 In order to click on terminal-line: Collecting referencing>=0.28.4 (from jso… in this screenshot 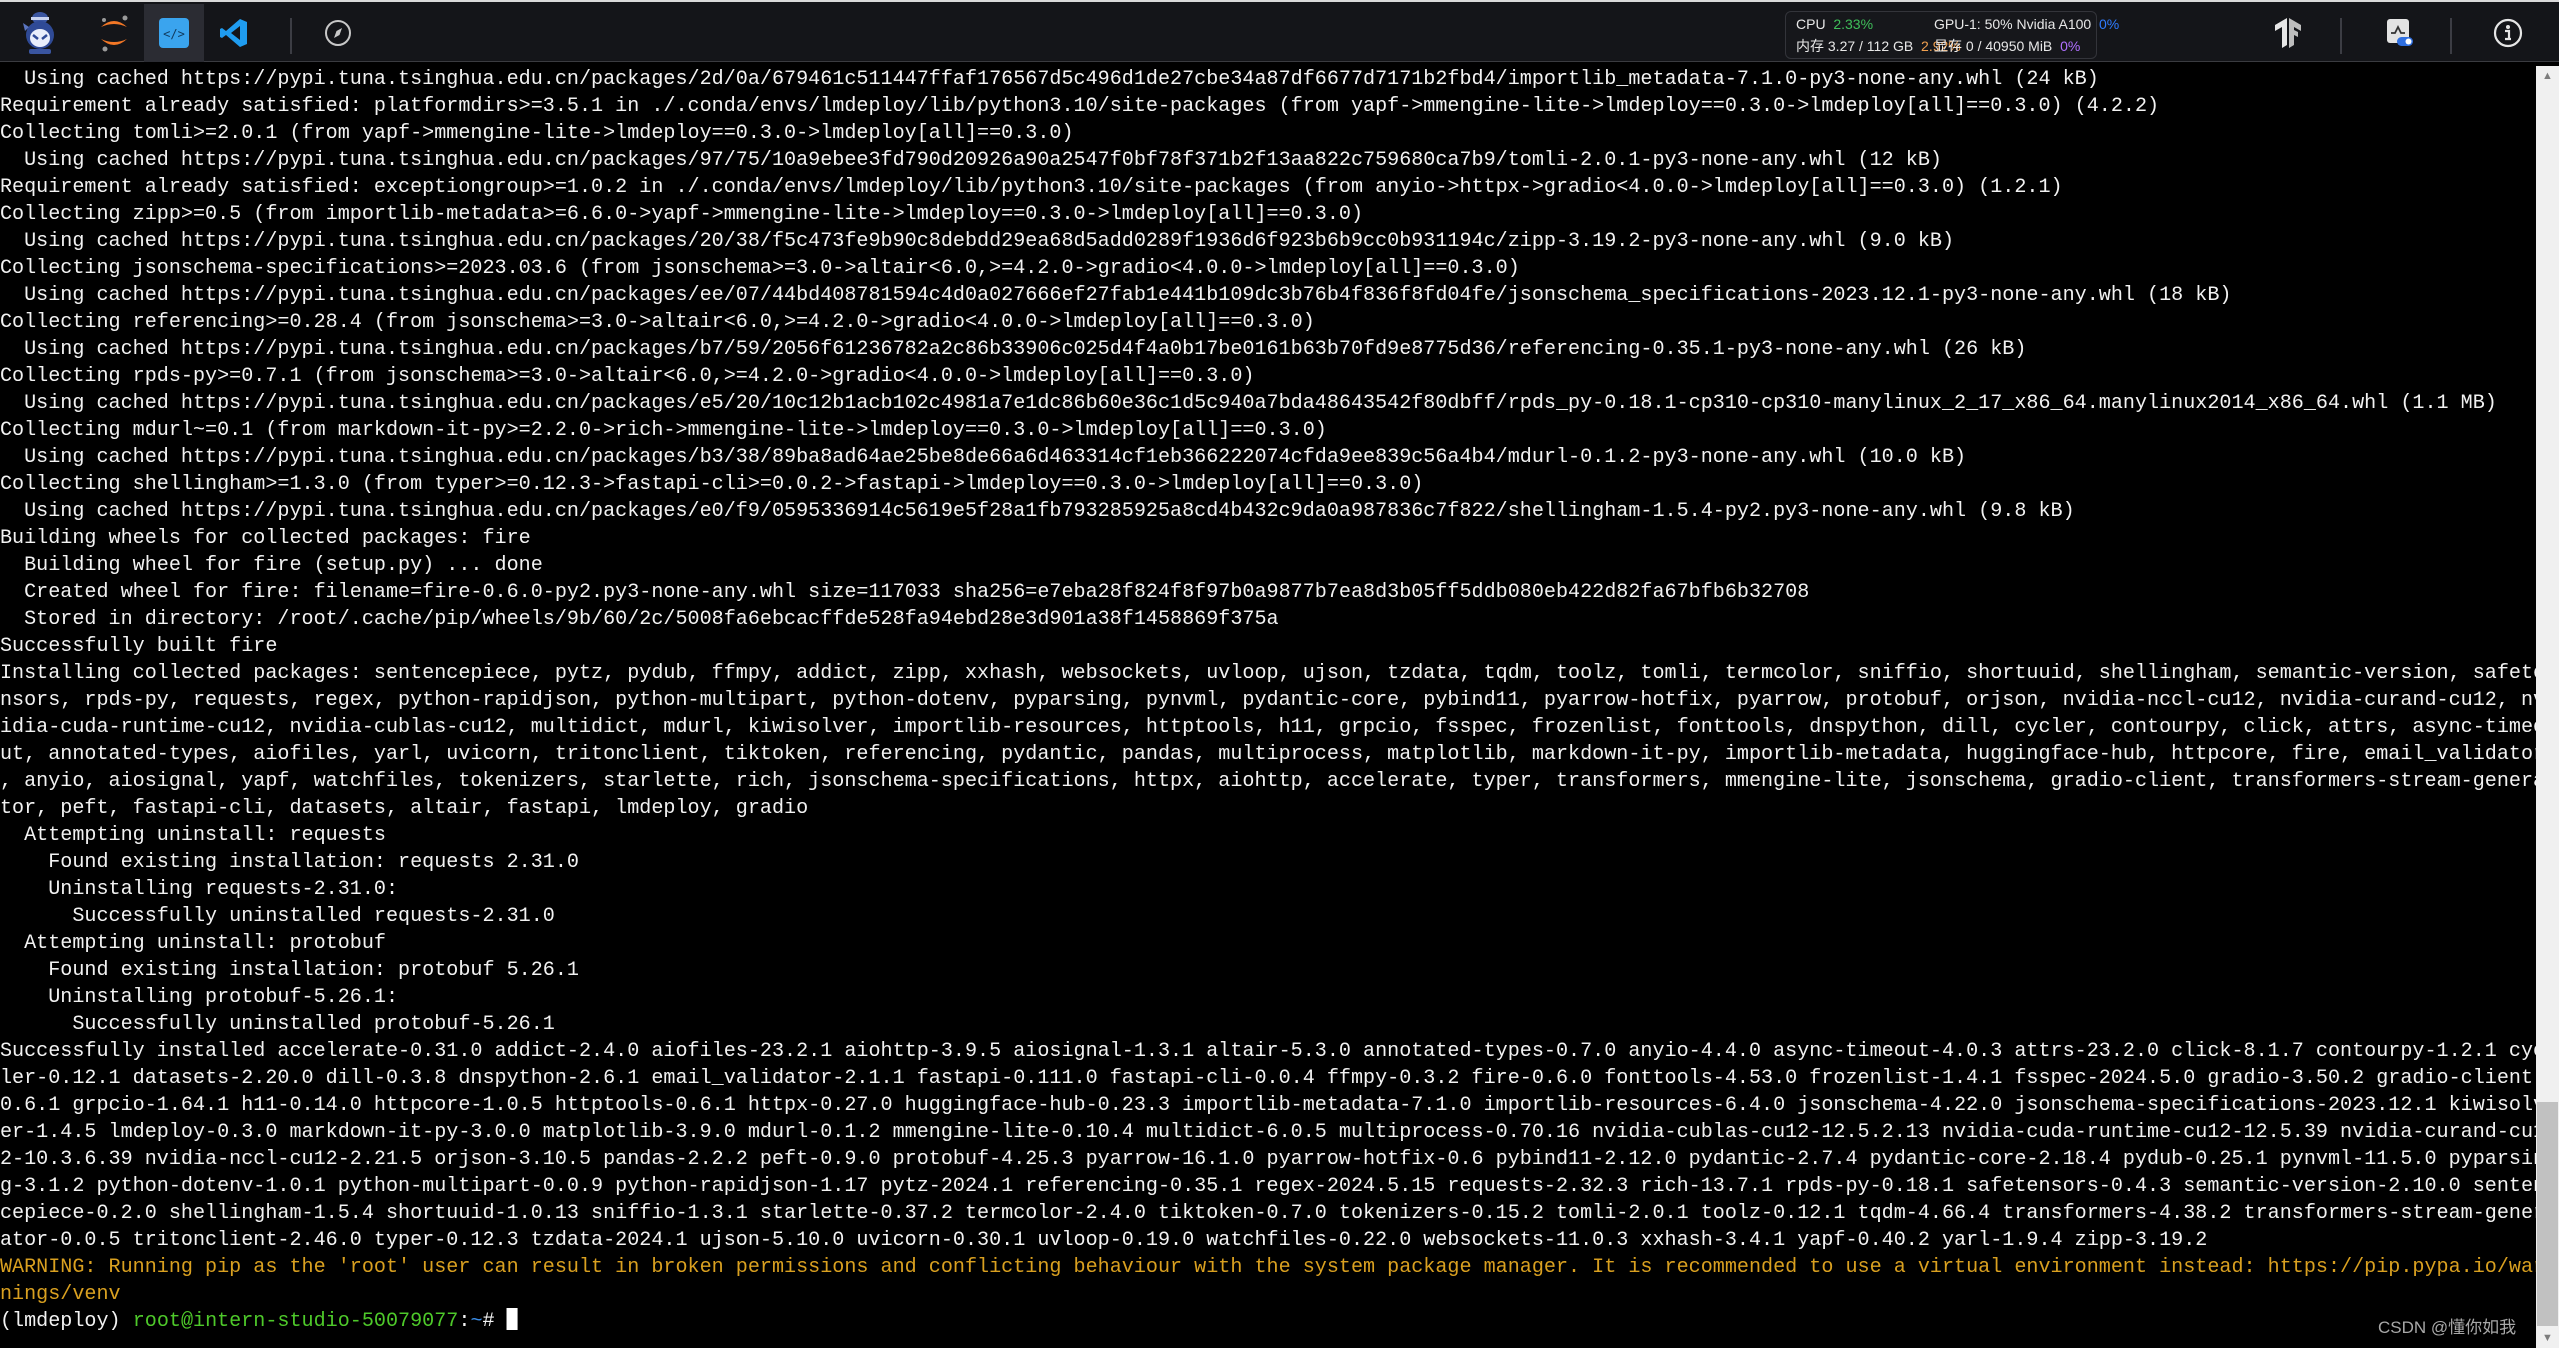, I will do `click(657, 322)`.